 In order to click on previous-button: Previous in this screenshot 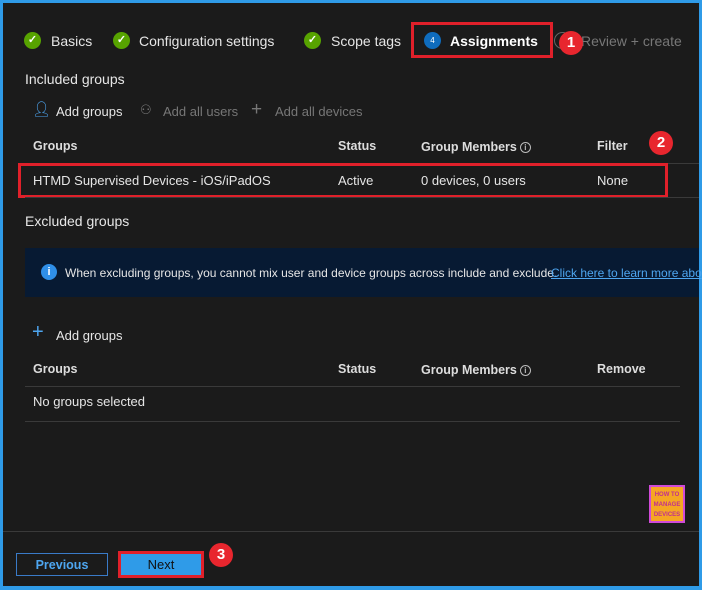, I will do `click(62, 564)`.